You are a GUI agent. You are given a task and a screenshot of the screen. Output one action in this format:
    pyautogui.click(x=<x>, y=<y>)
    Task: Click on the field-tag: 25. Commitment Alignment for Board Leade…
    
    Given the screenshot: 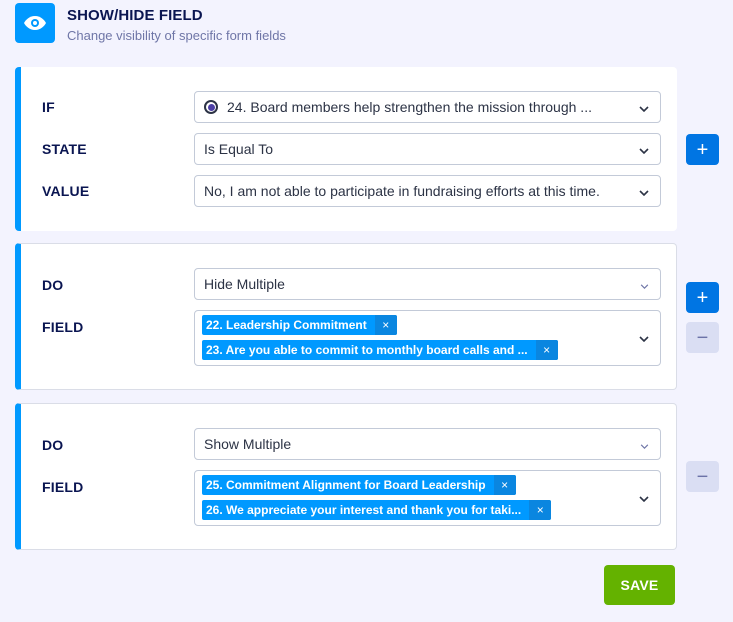 What is the action you would take?
    pyautogui.click(x=359, y=485)
    